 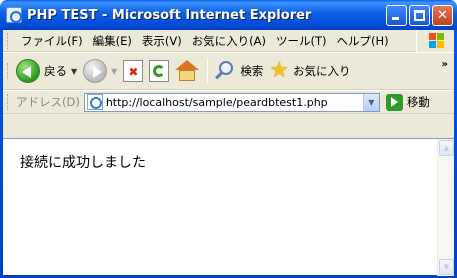 I want to click on addressbar-grip, so click(x=8, y=102).